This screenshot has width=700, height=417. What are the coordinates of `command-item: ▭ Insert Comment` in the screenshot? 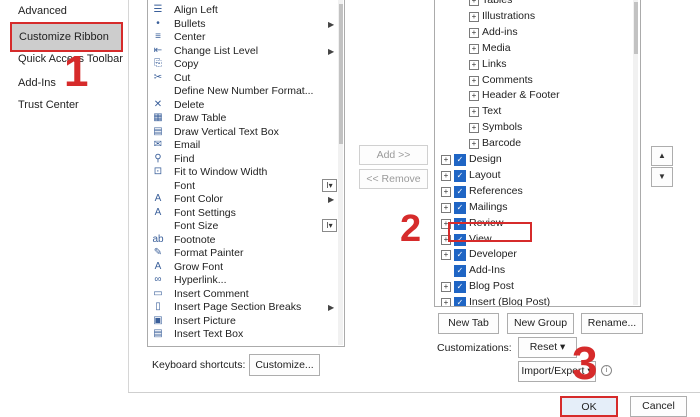 It's located at (246, 294).